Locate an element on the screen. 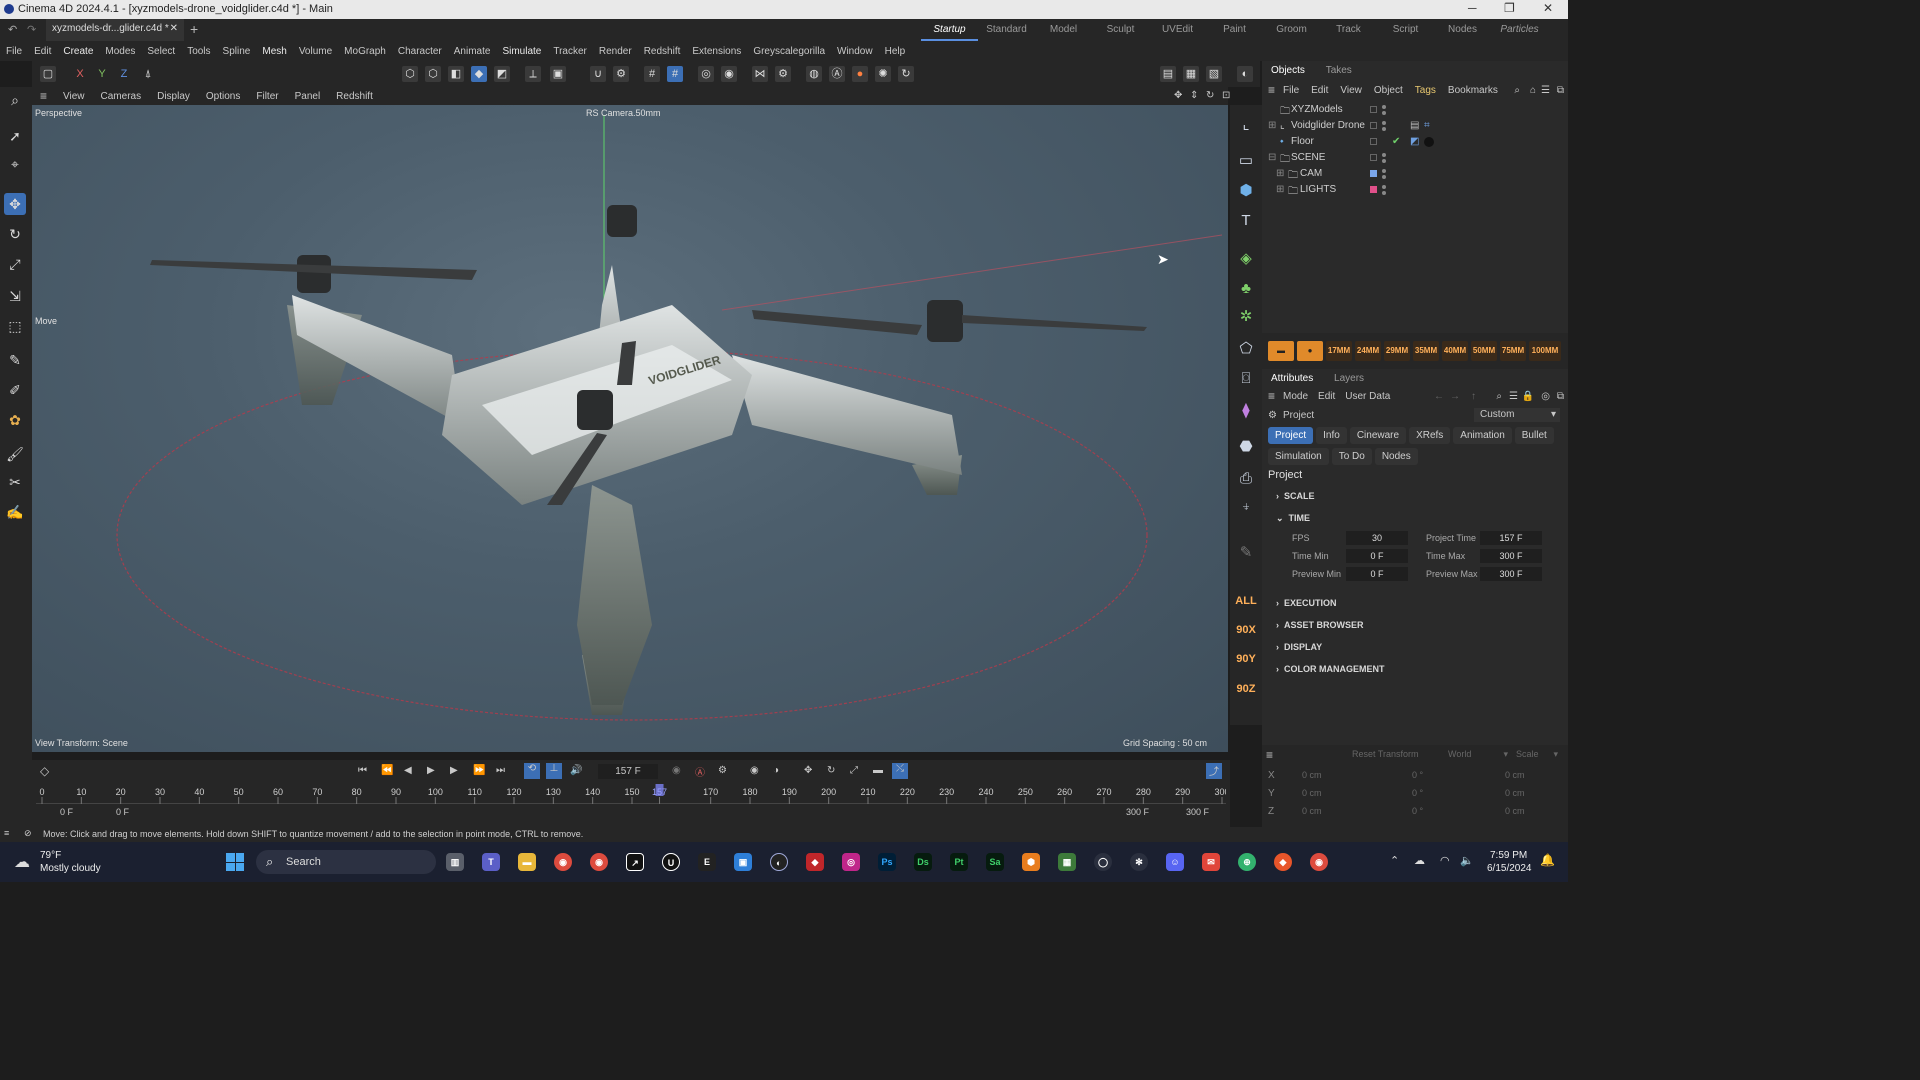 This screenshot has width=1920, height=1080. lens-17mm: 17MM is located at coordinates (1339, 351).